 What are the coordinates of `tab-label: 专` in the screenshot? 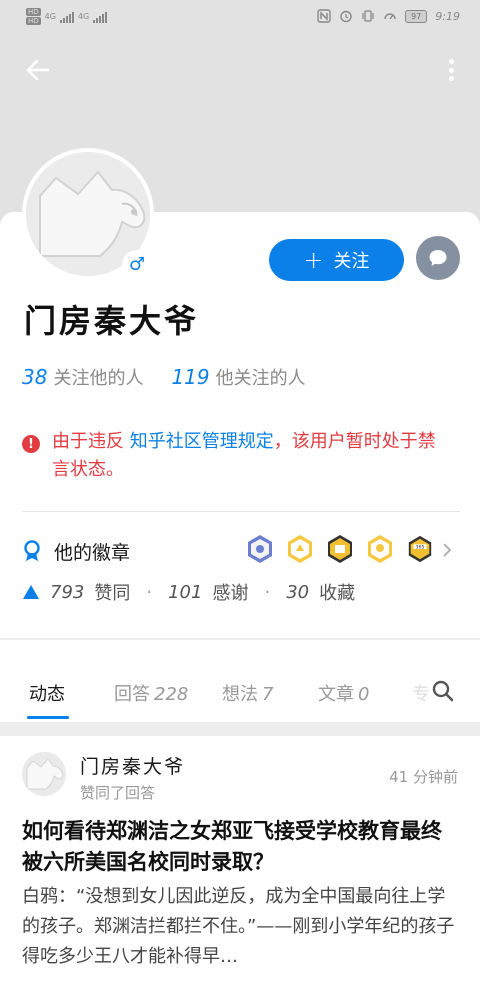 It's located at (421, 694).